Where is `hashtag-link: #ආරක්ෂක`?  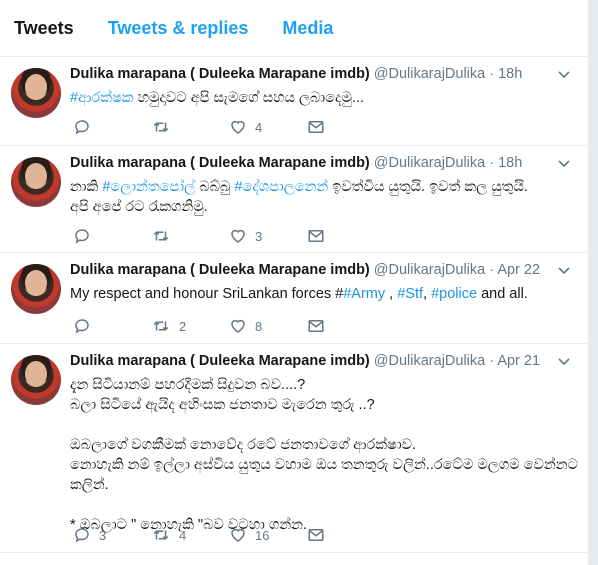 hashtag-link: #ආරක්ෂක is located at coordinates (102, 98).